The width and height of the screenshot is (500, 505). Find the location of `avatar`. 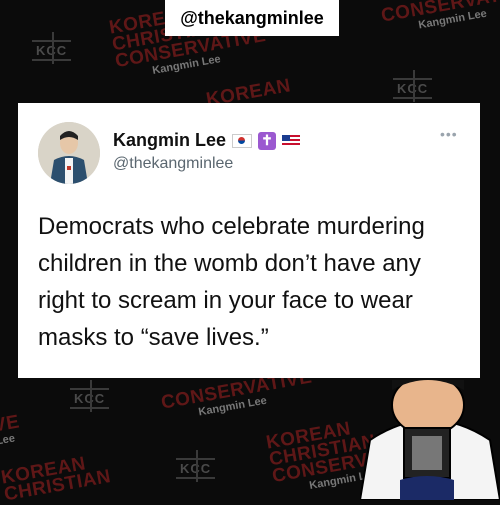

avatar is located at coordinates (69, 153).